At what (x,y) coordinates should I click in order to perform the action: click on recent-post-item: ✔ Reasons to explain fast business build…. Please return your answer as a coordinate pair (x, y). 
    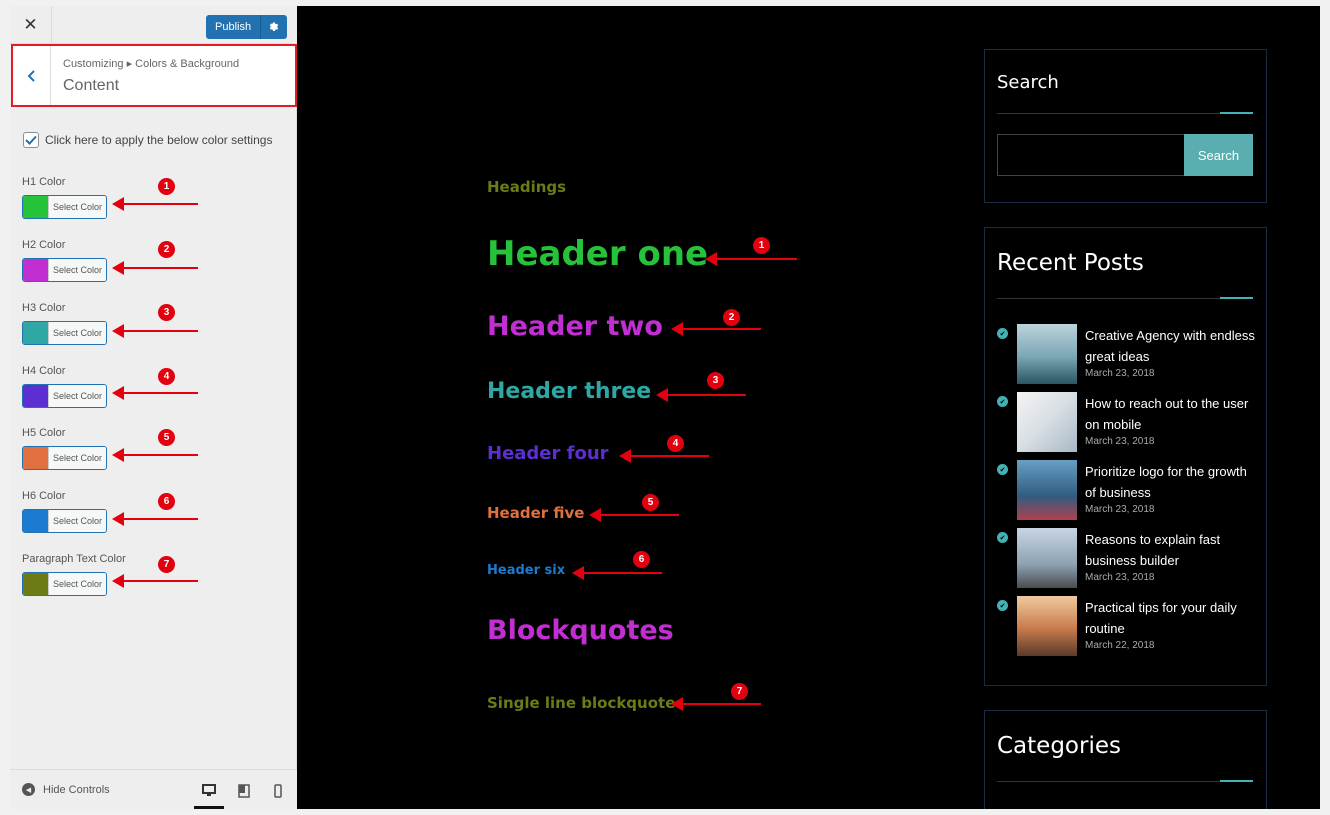
    Looking at the image, I should click on (1127, 559).